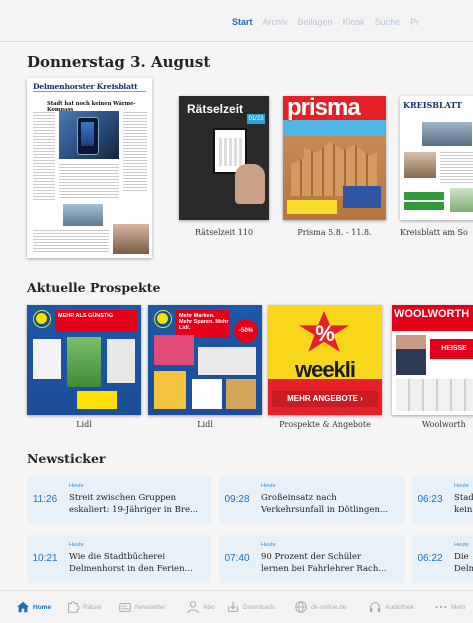  I want to click on tab-home: Home, so click(33, 607).